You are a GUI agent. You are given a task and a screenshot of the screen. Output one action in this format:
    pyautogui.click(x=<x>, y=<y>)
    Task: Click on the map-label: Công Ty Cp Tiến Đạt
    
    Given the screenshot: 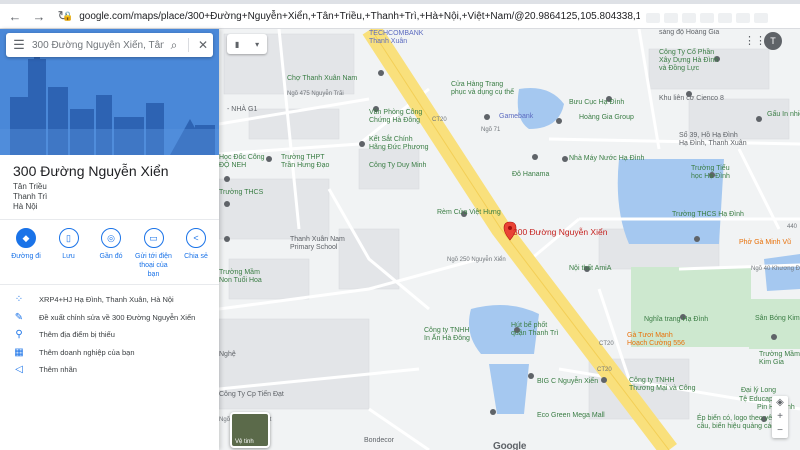 What is the action you would take?
    pyautogui.click(x=251, y=394)
    